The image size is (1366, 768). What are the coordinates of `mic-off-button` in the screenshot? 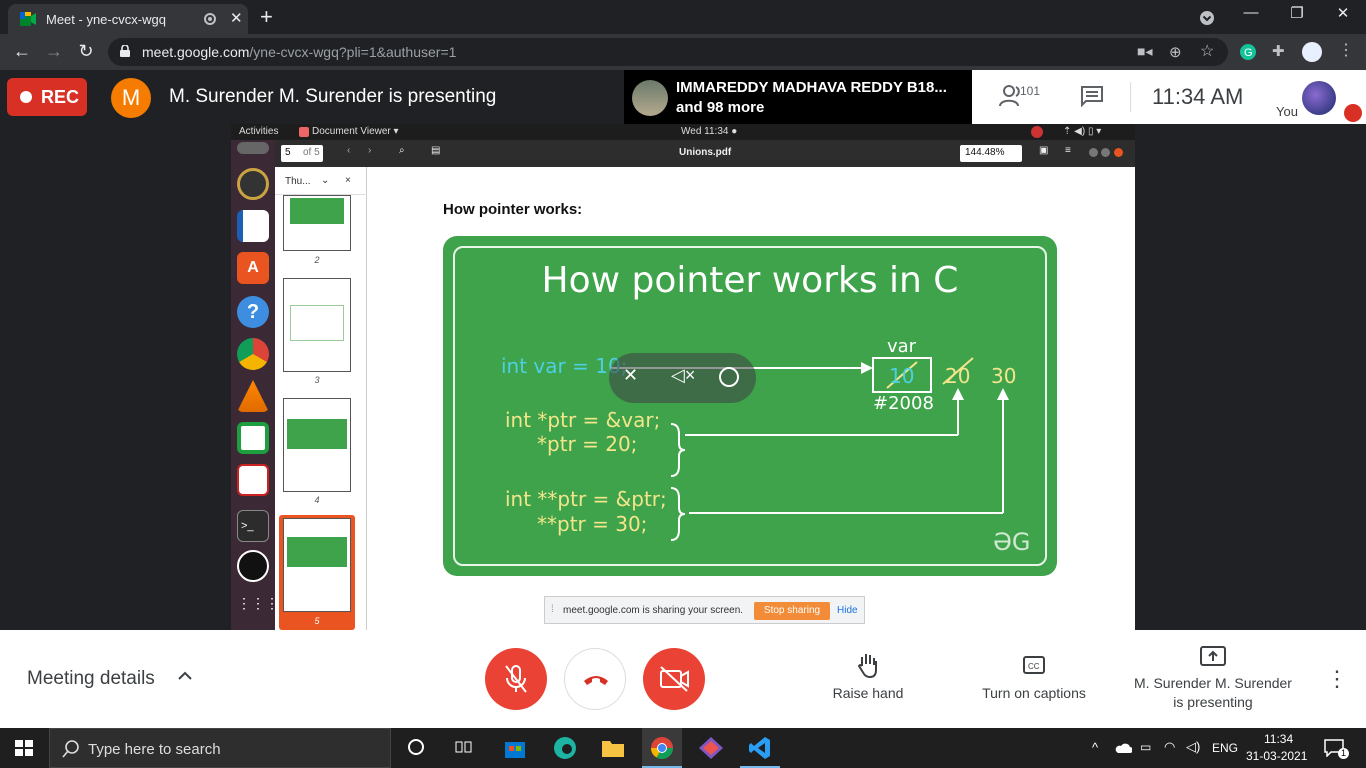 It's located at (516, 679).